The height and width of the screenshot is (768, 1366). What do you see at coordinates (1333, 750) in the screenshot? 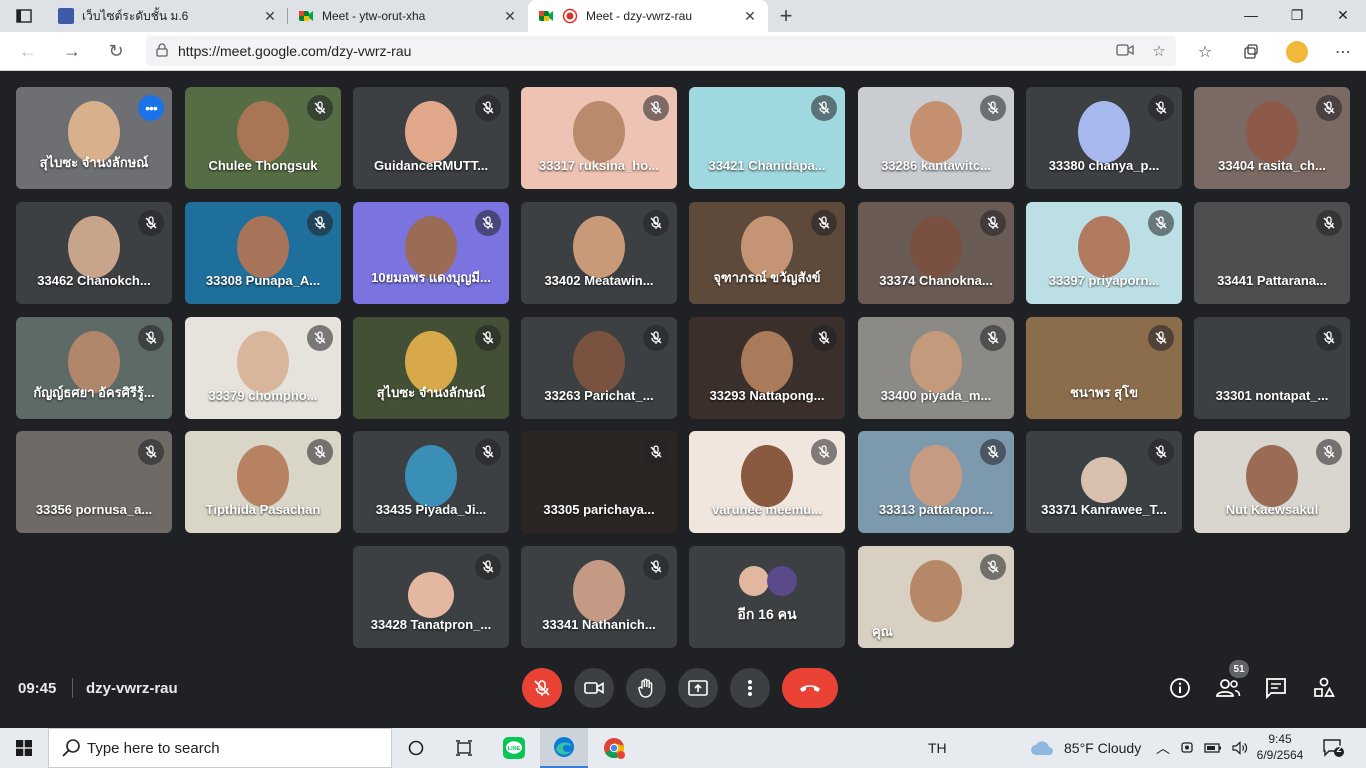
I see `notification-center-icon: 2` at bounding box center [1333, 750].